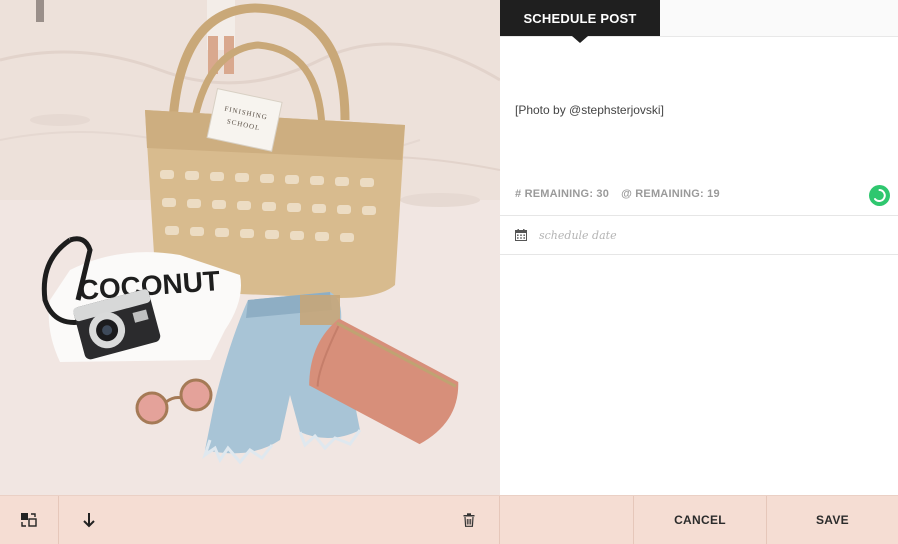 This screenshot has width=898, height=544. I want to click on schedule-date-input, so click(704, 235).